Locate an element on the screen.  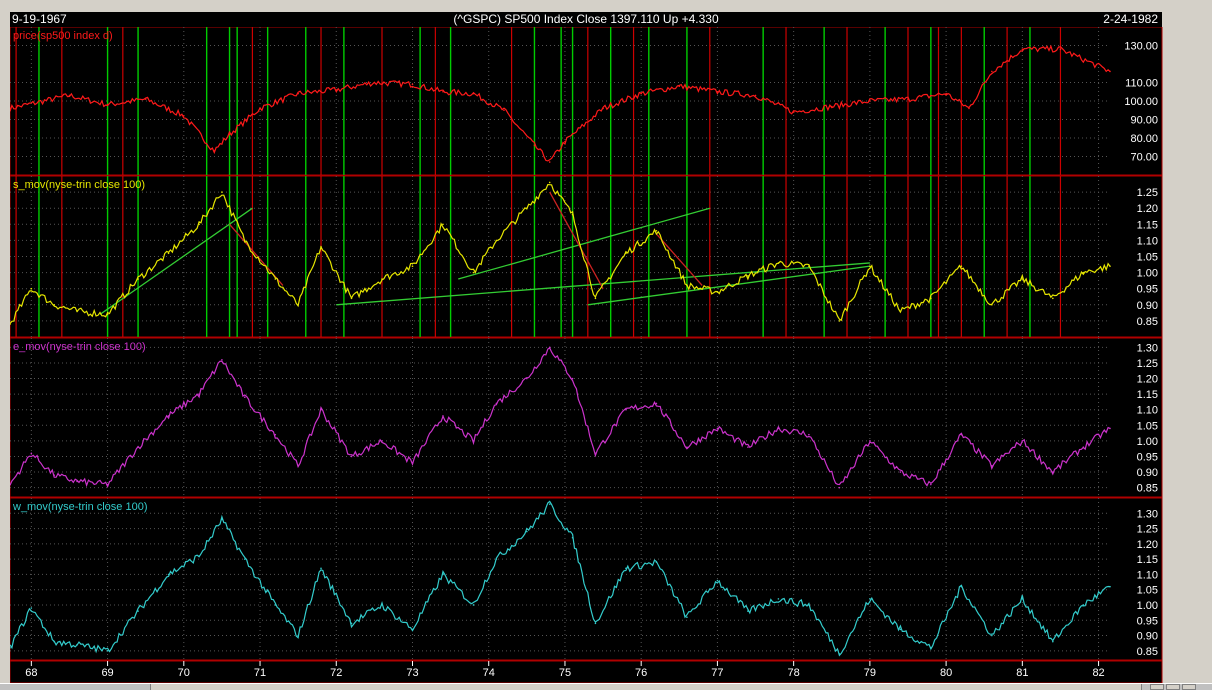
y-tick-label: 130.00 is located at coordinates (1141, 47).